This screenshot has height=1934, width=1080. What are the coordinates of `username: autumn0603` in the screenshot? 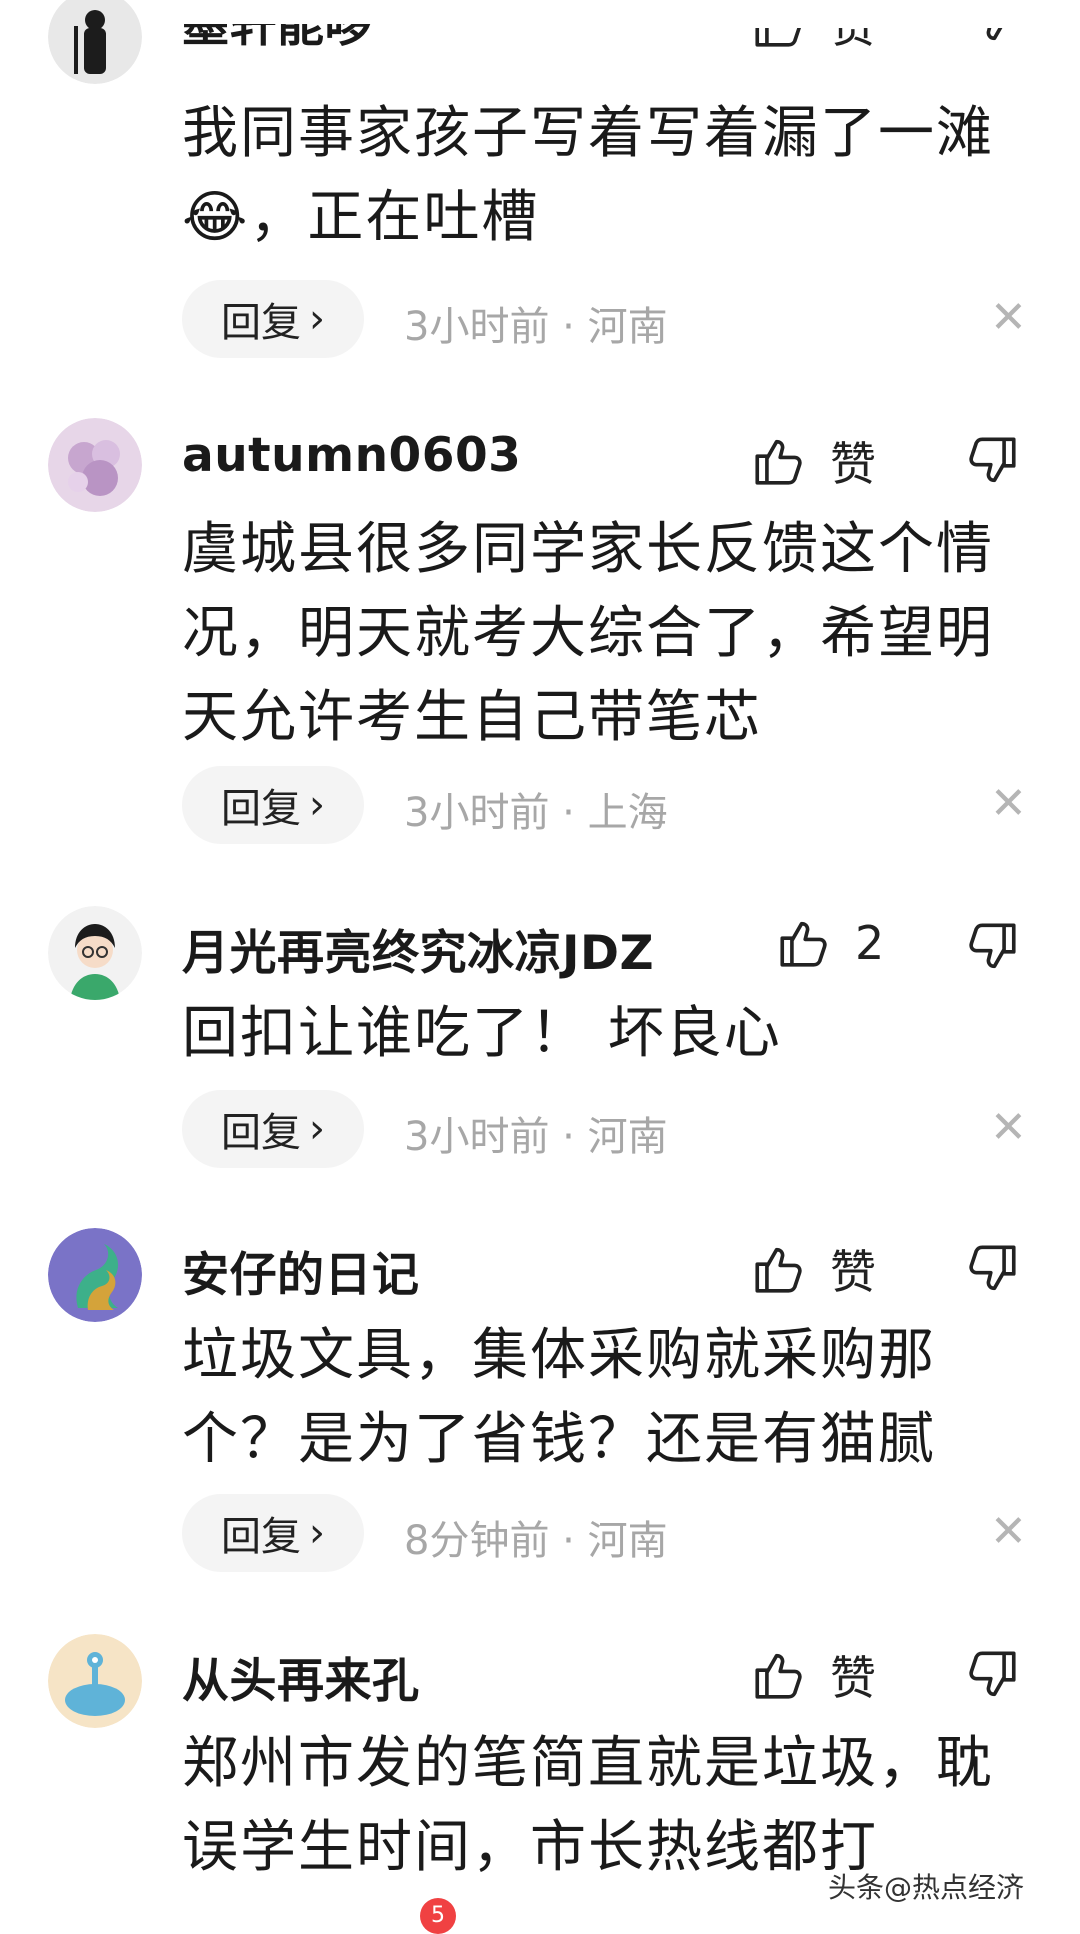 It's located at (351, 455).